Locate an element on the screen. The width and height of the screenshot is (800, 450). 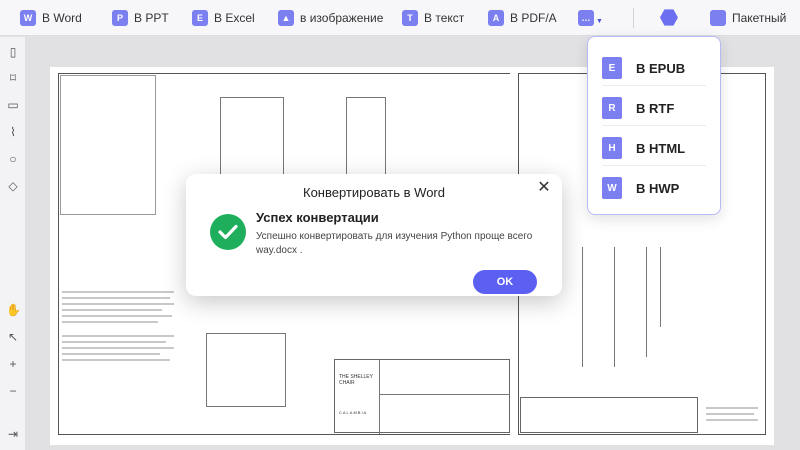
to-html-label: В HTML is located at coordinates (661, 148).